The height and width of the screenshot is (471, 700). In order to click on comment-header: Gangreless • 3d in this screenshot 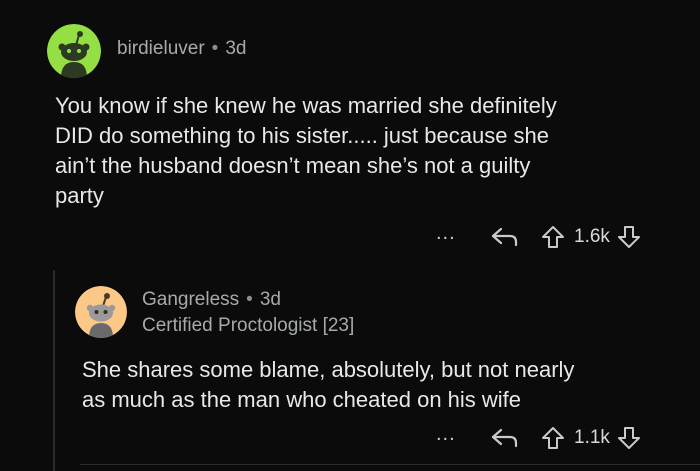, I will do `click(211, 300)`.